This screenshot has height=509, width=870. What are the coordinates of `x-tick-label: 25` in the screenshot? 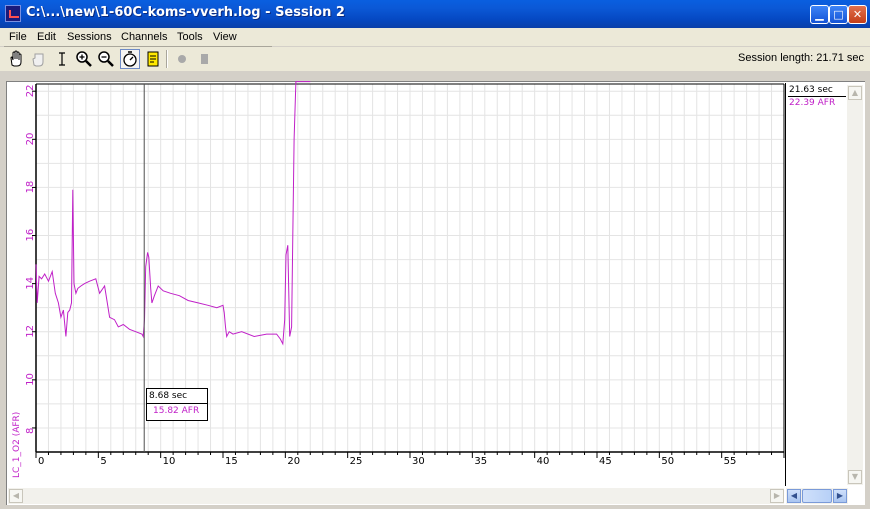 It's located at (356, 461).